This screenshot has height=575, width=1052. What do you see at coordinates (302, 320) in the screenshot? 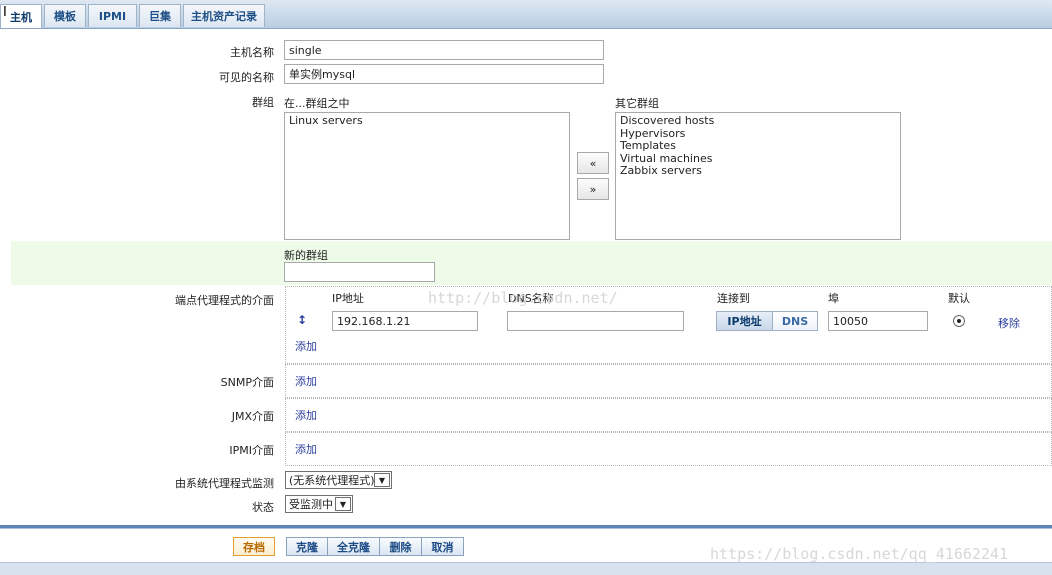
I see `drag-handle-icon: ↕` at bounding box center [302, 320].